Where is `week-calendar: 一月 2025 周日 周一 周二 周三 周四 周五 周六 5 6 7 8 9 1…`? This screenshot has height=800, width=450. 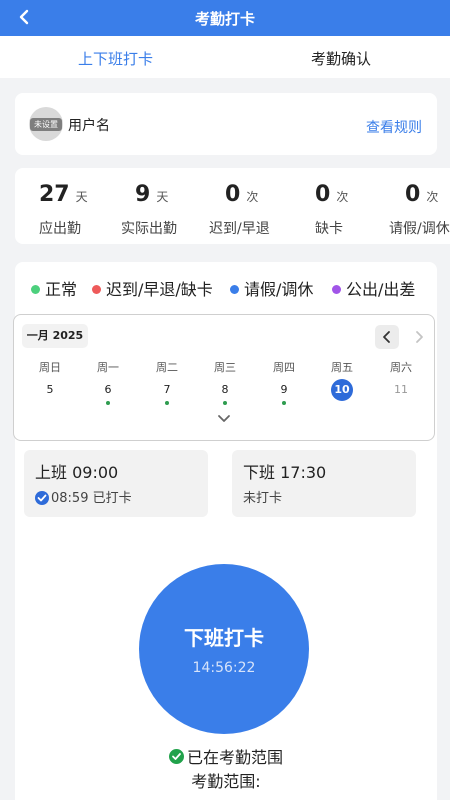 week-calendar: 一月 2025 周日 周一 周二 周三 周四 周五 周六 5 6 7 8 9 1… is located at coordinates (224, 377).